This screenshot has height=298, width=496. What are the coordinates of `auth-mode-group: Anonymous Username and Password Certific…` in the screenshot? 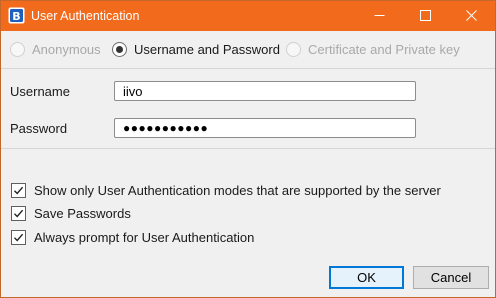 It's located at (248, 51).